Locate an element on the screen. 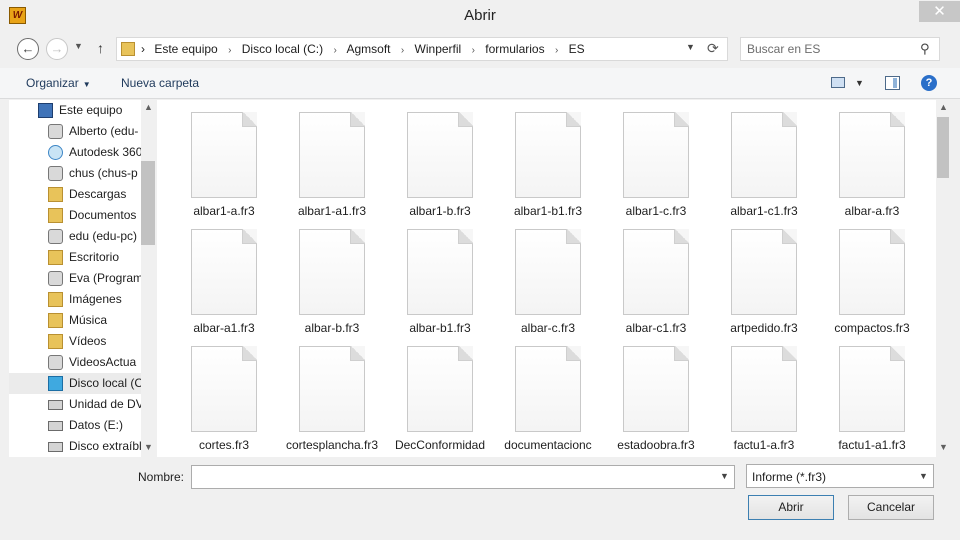 The image size is (960, 540). change-view-icon is located at coordinates (838, 82).